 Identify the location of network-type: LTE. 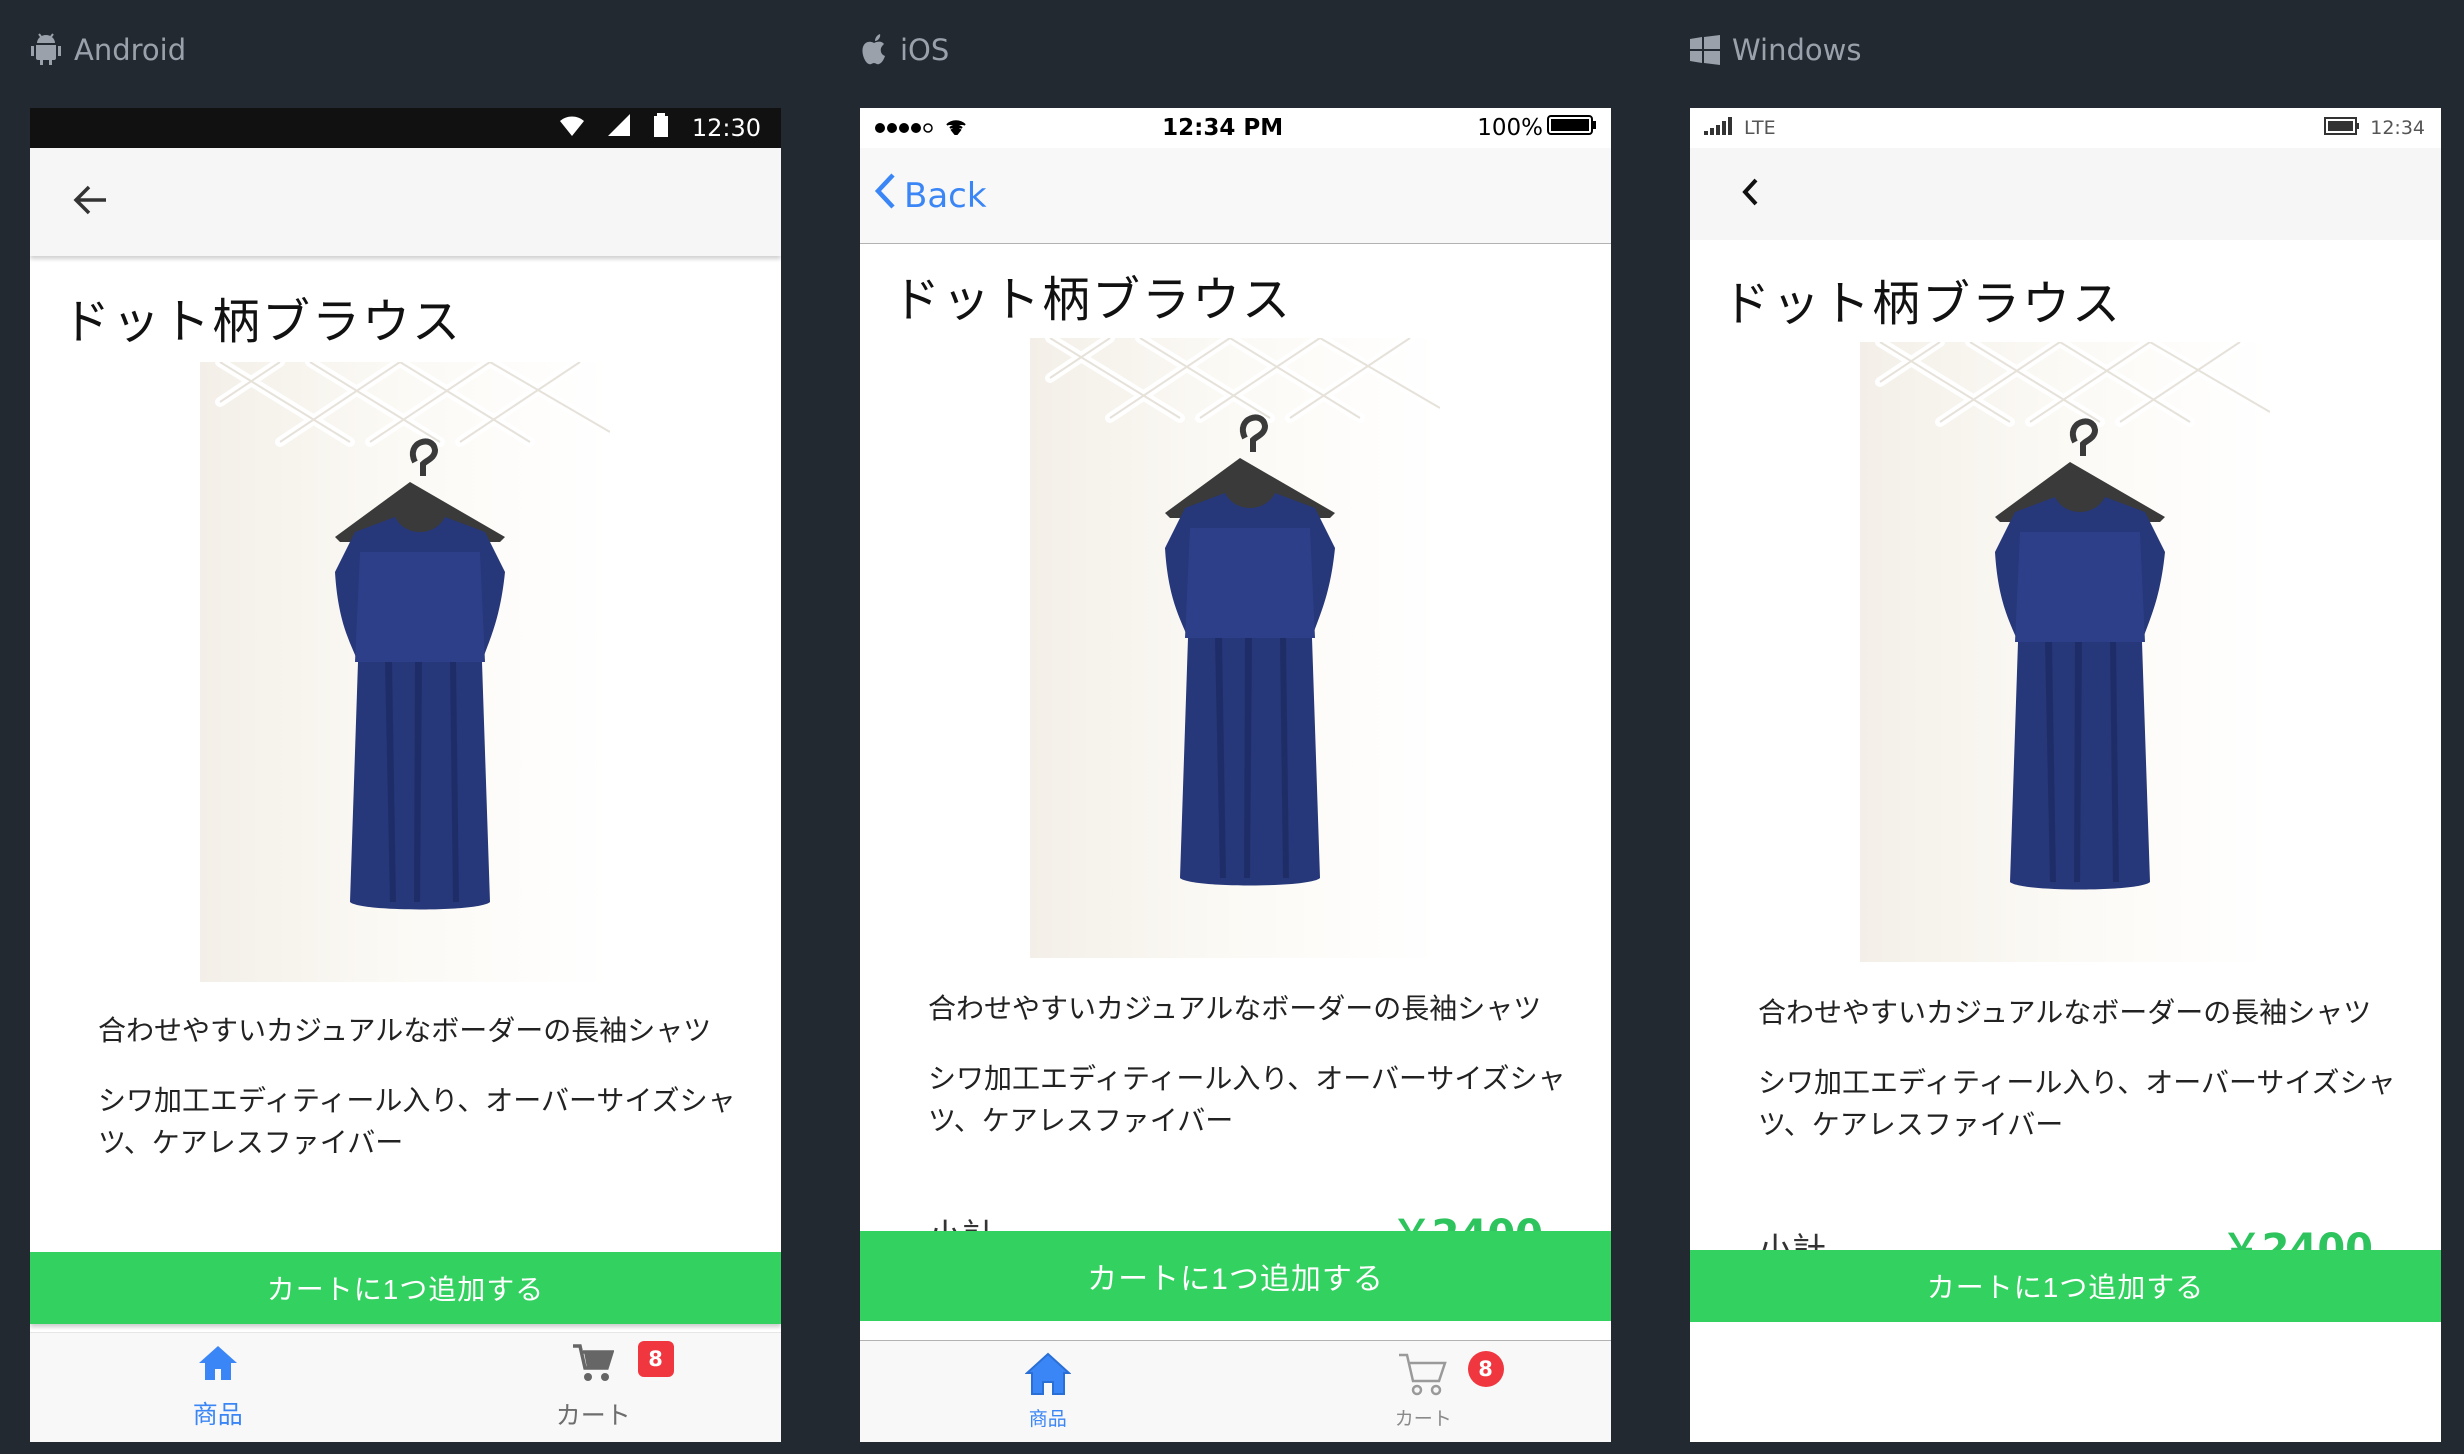
(1760, 128).